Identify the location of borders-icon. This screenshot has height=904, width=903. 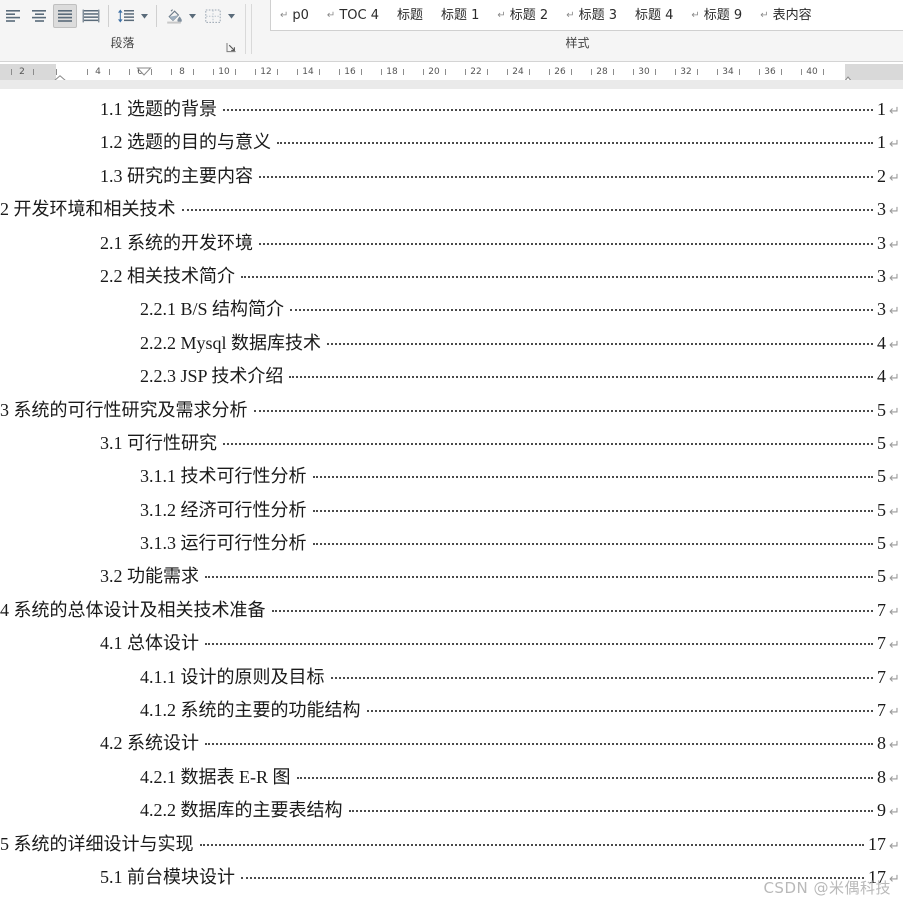
(213, 16).